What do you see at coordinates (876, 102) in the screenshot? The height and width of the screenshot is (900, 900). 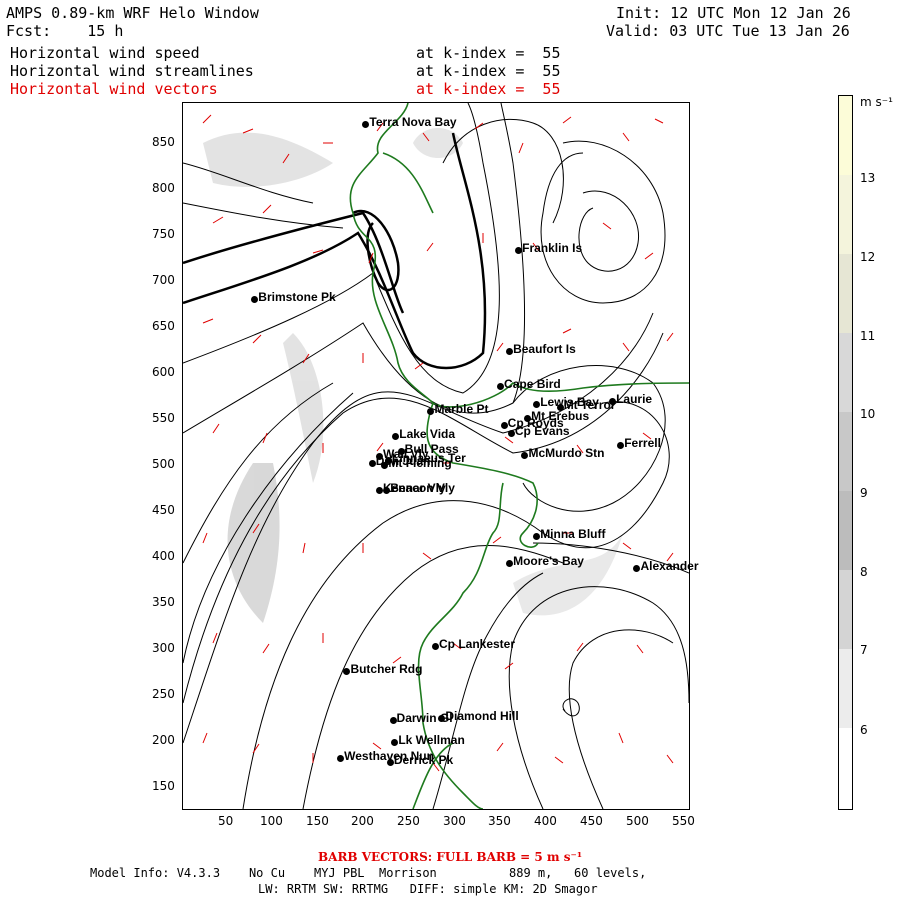 I see `colorbar-unit: m s⁻¹` at bounding box center [876, 102].